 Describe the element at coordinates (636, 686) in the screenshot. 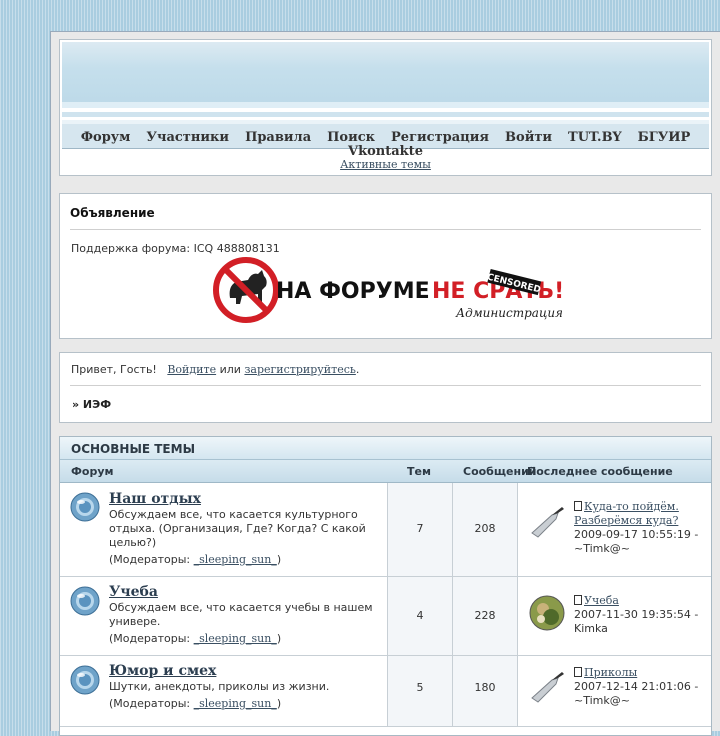

I see `last-post-date: 2007-12-14 21:01:06 -` at that location.